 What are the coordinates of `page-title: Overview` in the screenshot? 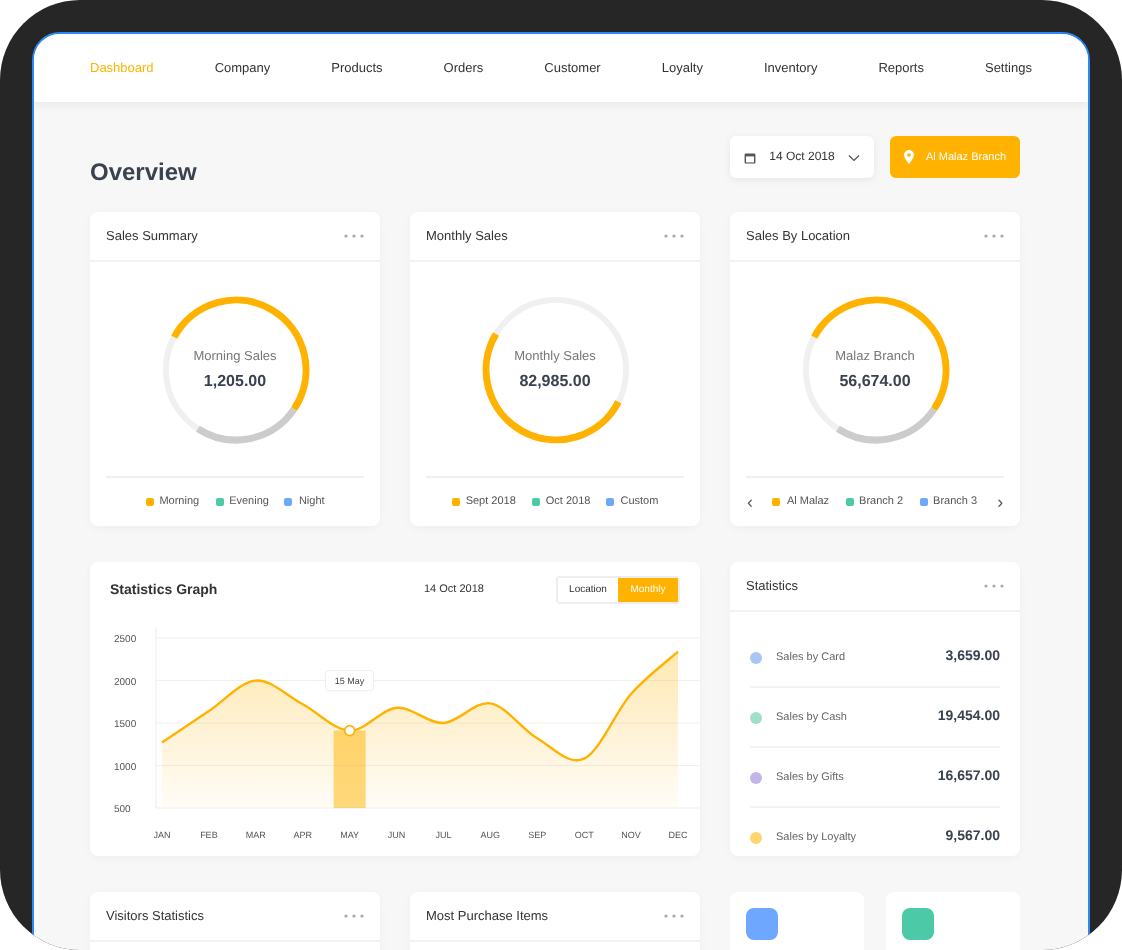 It's located at (144, 171).